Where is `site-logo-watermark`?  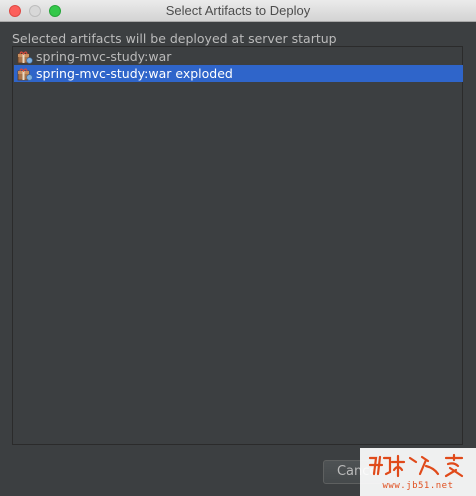
site-logo-watermark is located at coordinates (416, 465).